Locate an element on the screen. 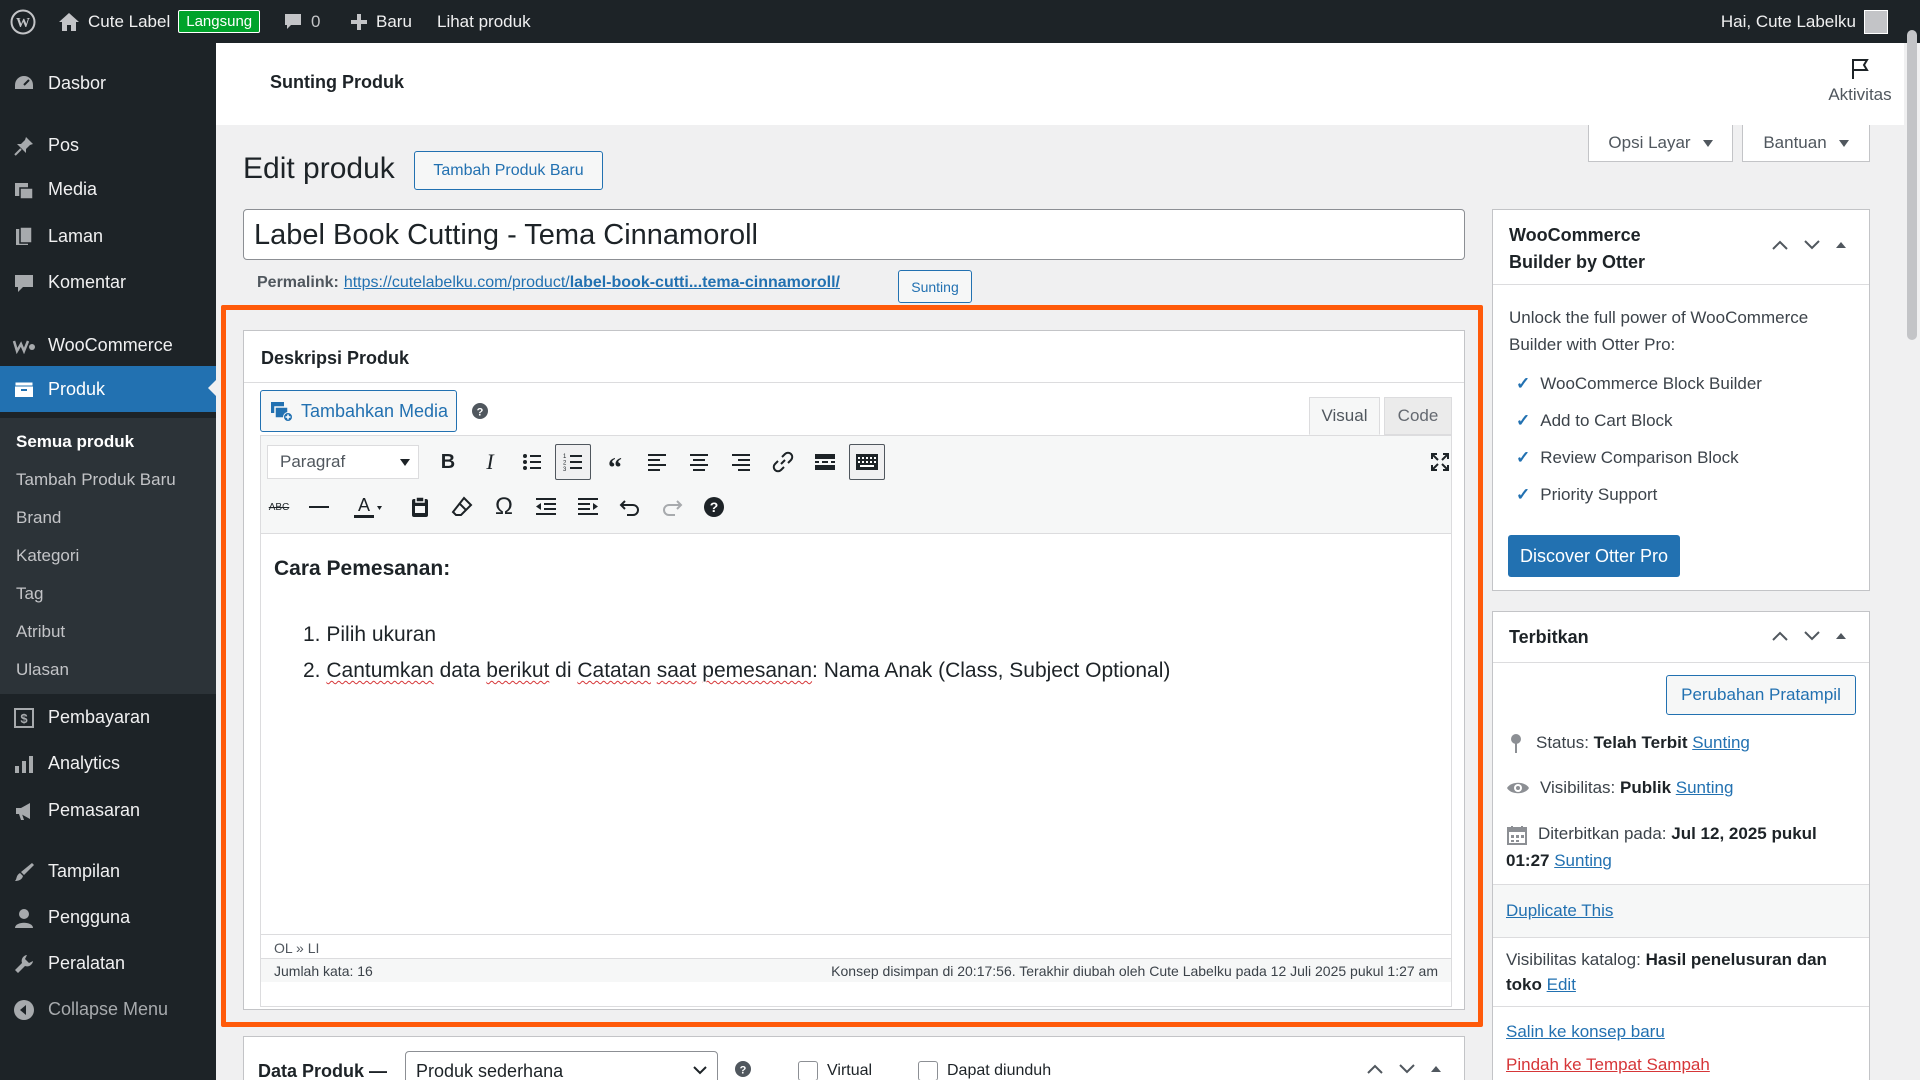  menu-dashboard: Dasbor is located at coordinates (108, 83).